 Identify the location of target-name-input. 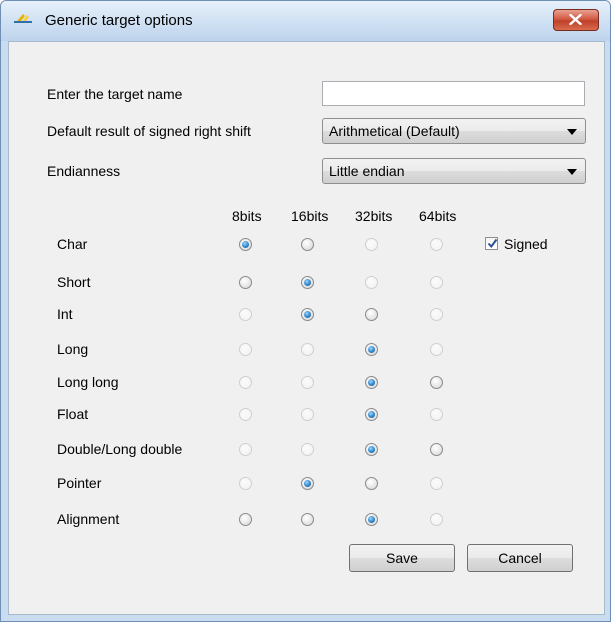
(453, 93).